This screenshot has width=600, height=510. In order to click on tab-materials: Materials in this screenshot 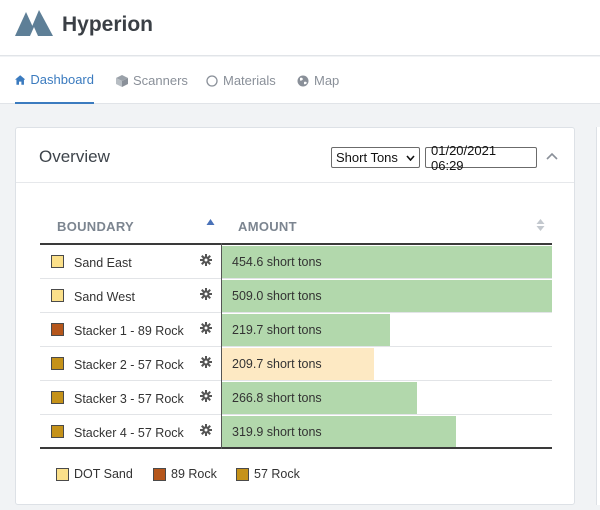, I will do `click(241, 80)`.